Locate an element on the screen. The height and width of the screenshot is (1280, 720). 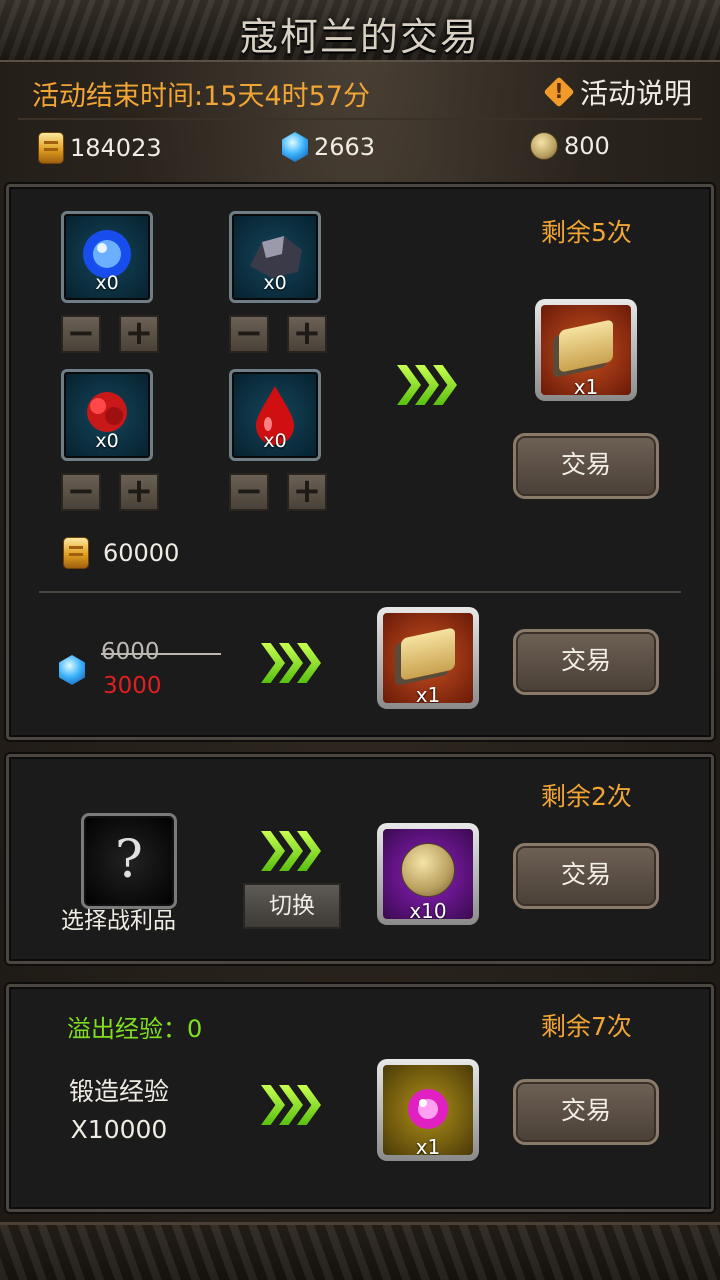
gold-cost: 60000 is located at coordinates (121, 553).